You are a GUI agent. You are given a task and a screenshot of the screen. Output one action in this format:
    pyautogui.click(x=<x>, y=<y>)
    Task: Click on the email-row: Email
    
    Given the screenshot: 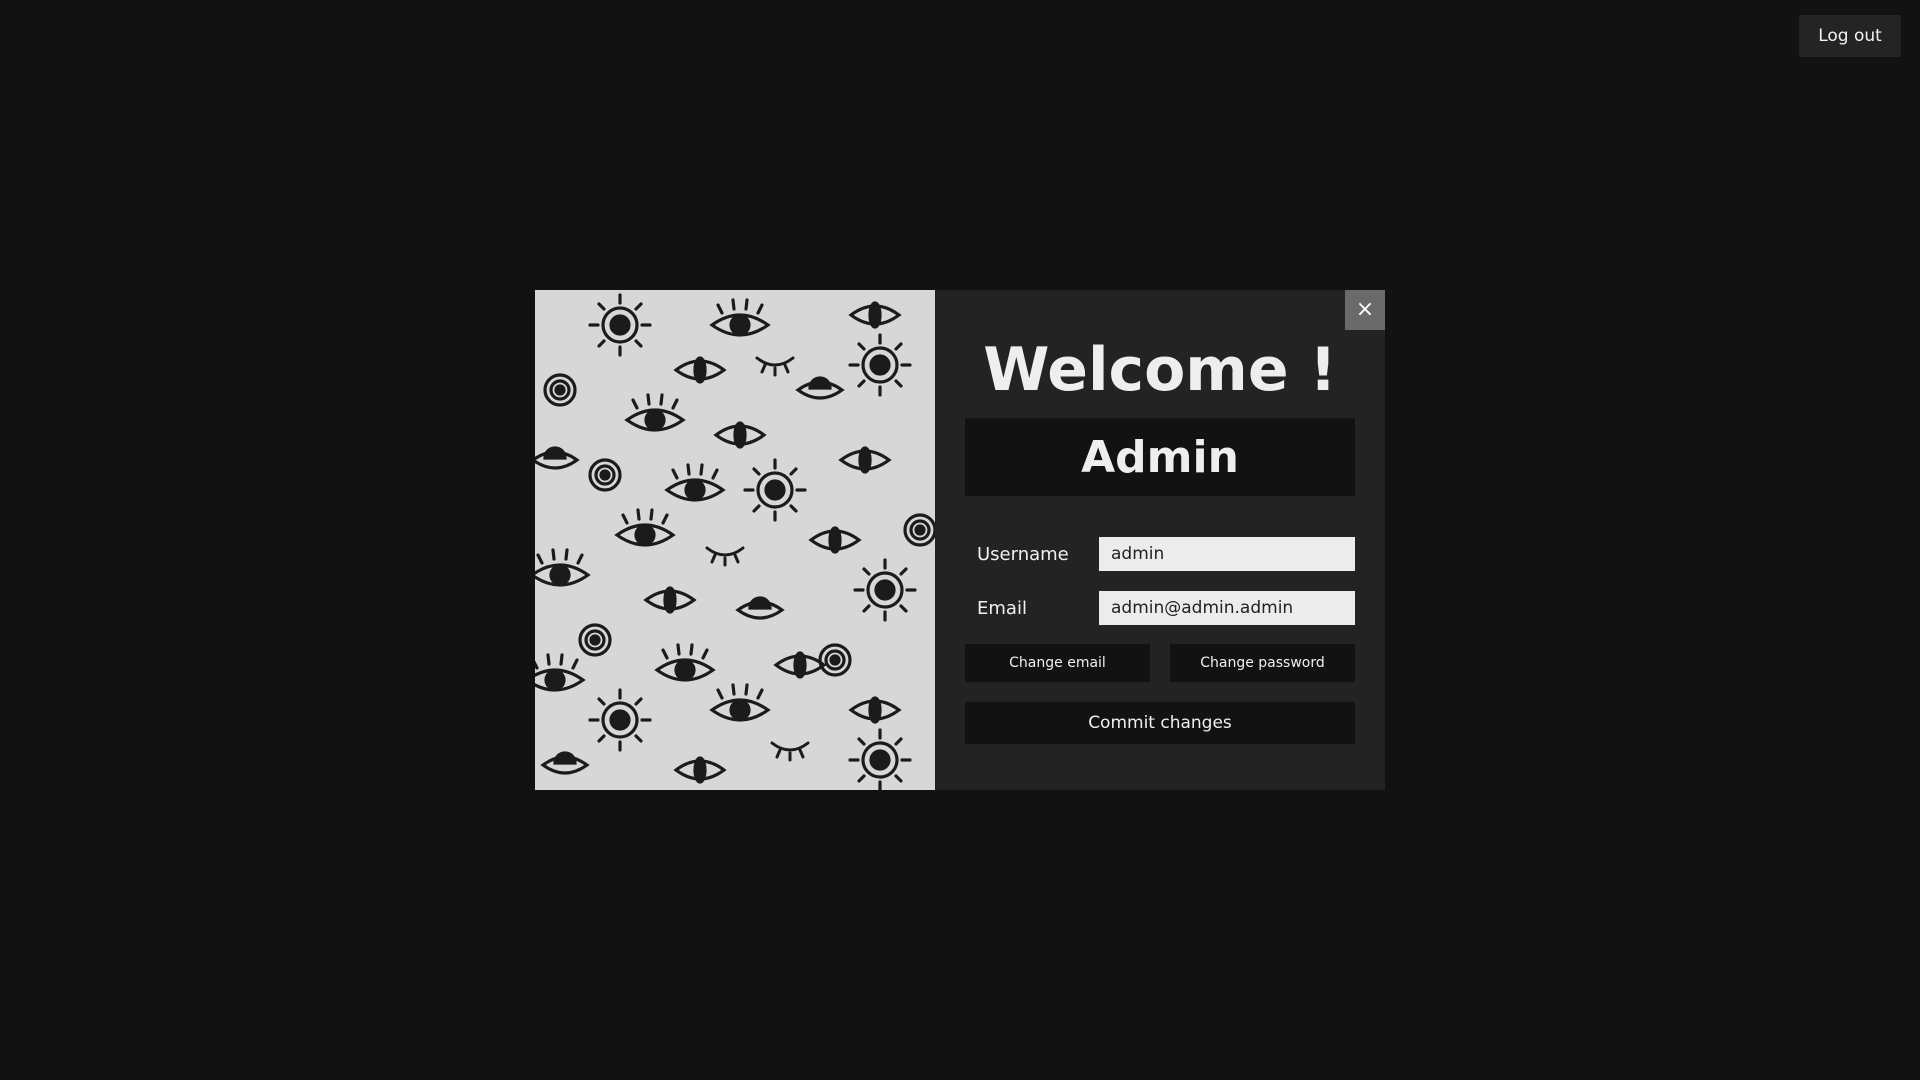 What is the action you would take?
    pyautogui.click(x=1160, y=608)
    